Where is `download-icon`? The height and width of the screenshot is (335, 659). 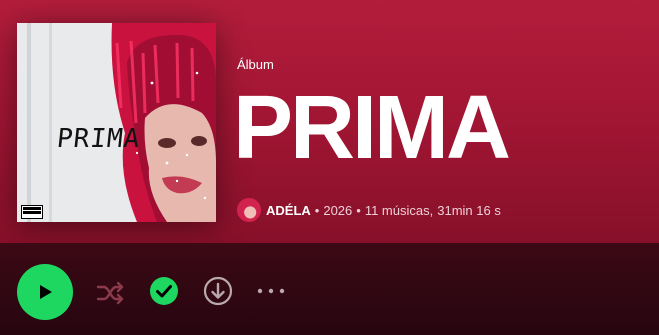
download-icon is located at coordinates (218, 291).